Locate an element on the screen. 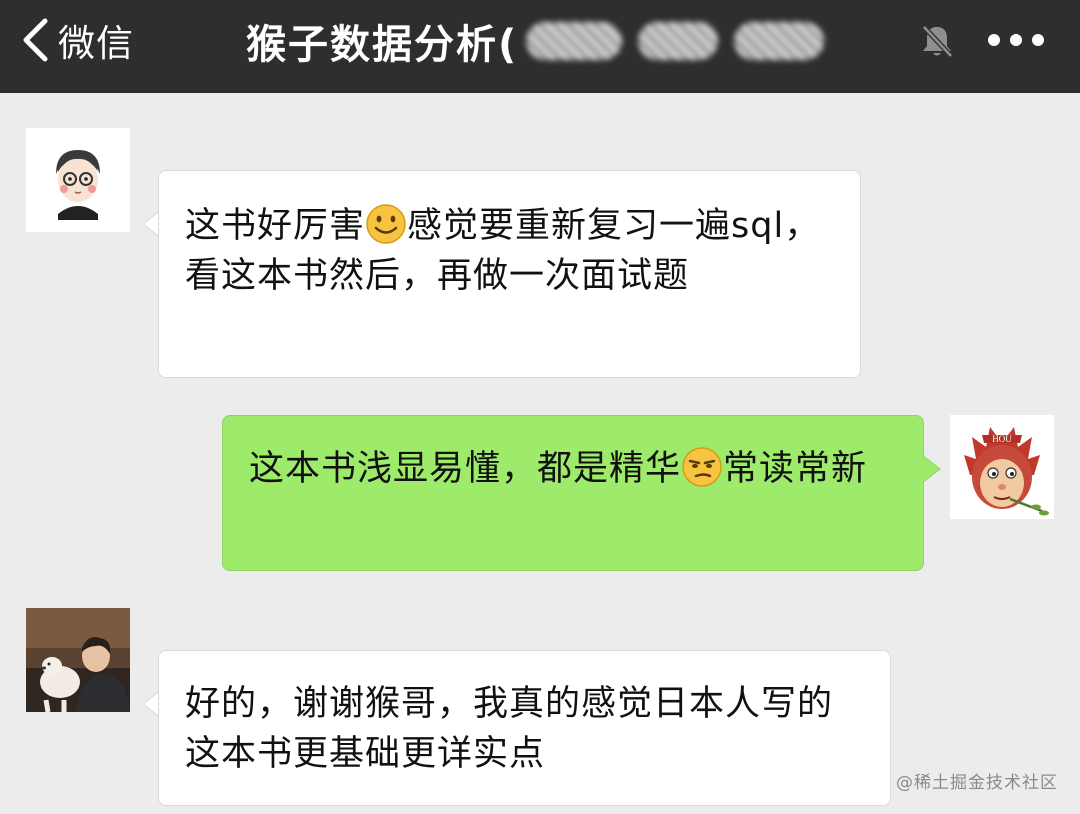  avatar-photo-with-dog-icon is located at coordinates (78, 660).